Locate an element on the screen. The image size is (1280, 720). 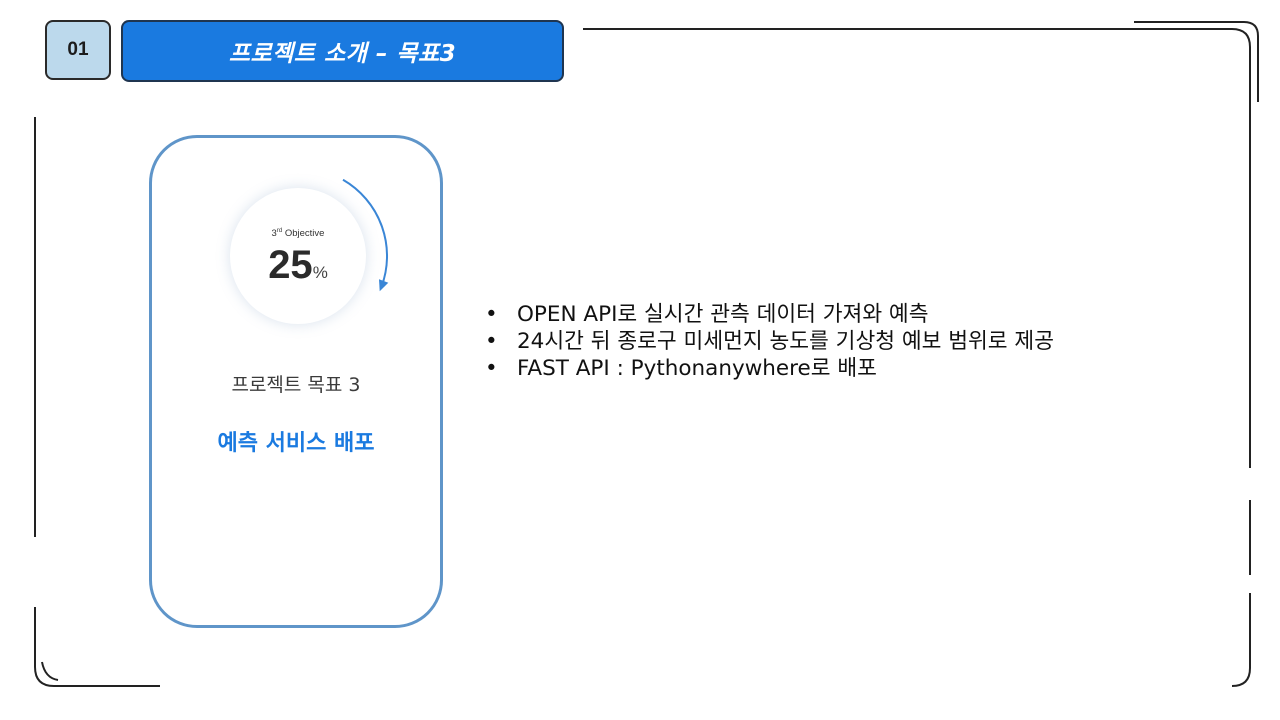
bullet-item: FAST API : Pythonanywhere로 배포 is located at coordinates (769, 368).